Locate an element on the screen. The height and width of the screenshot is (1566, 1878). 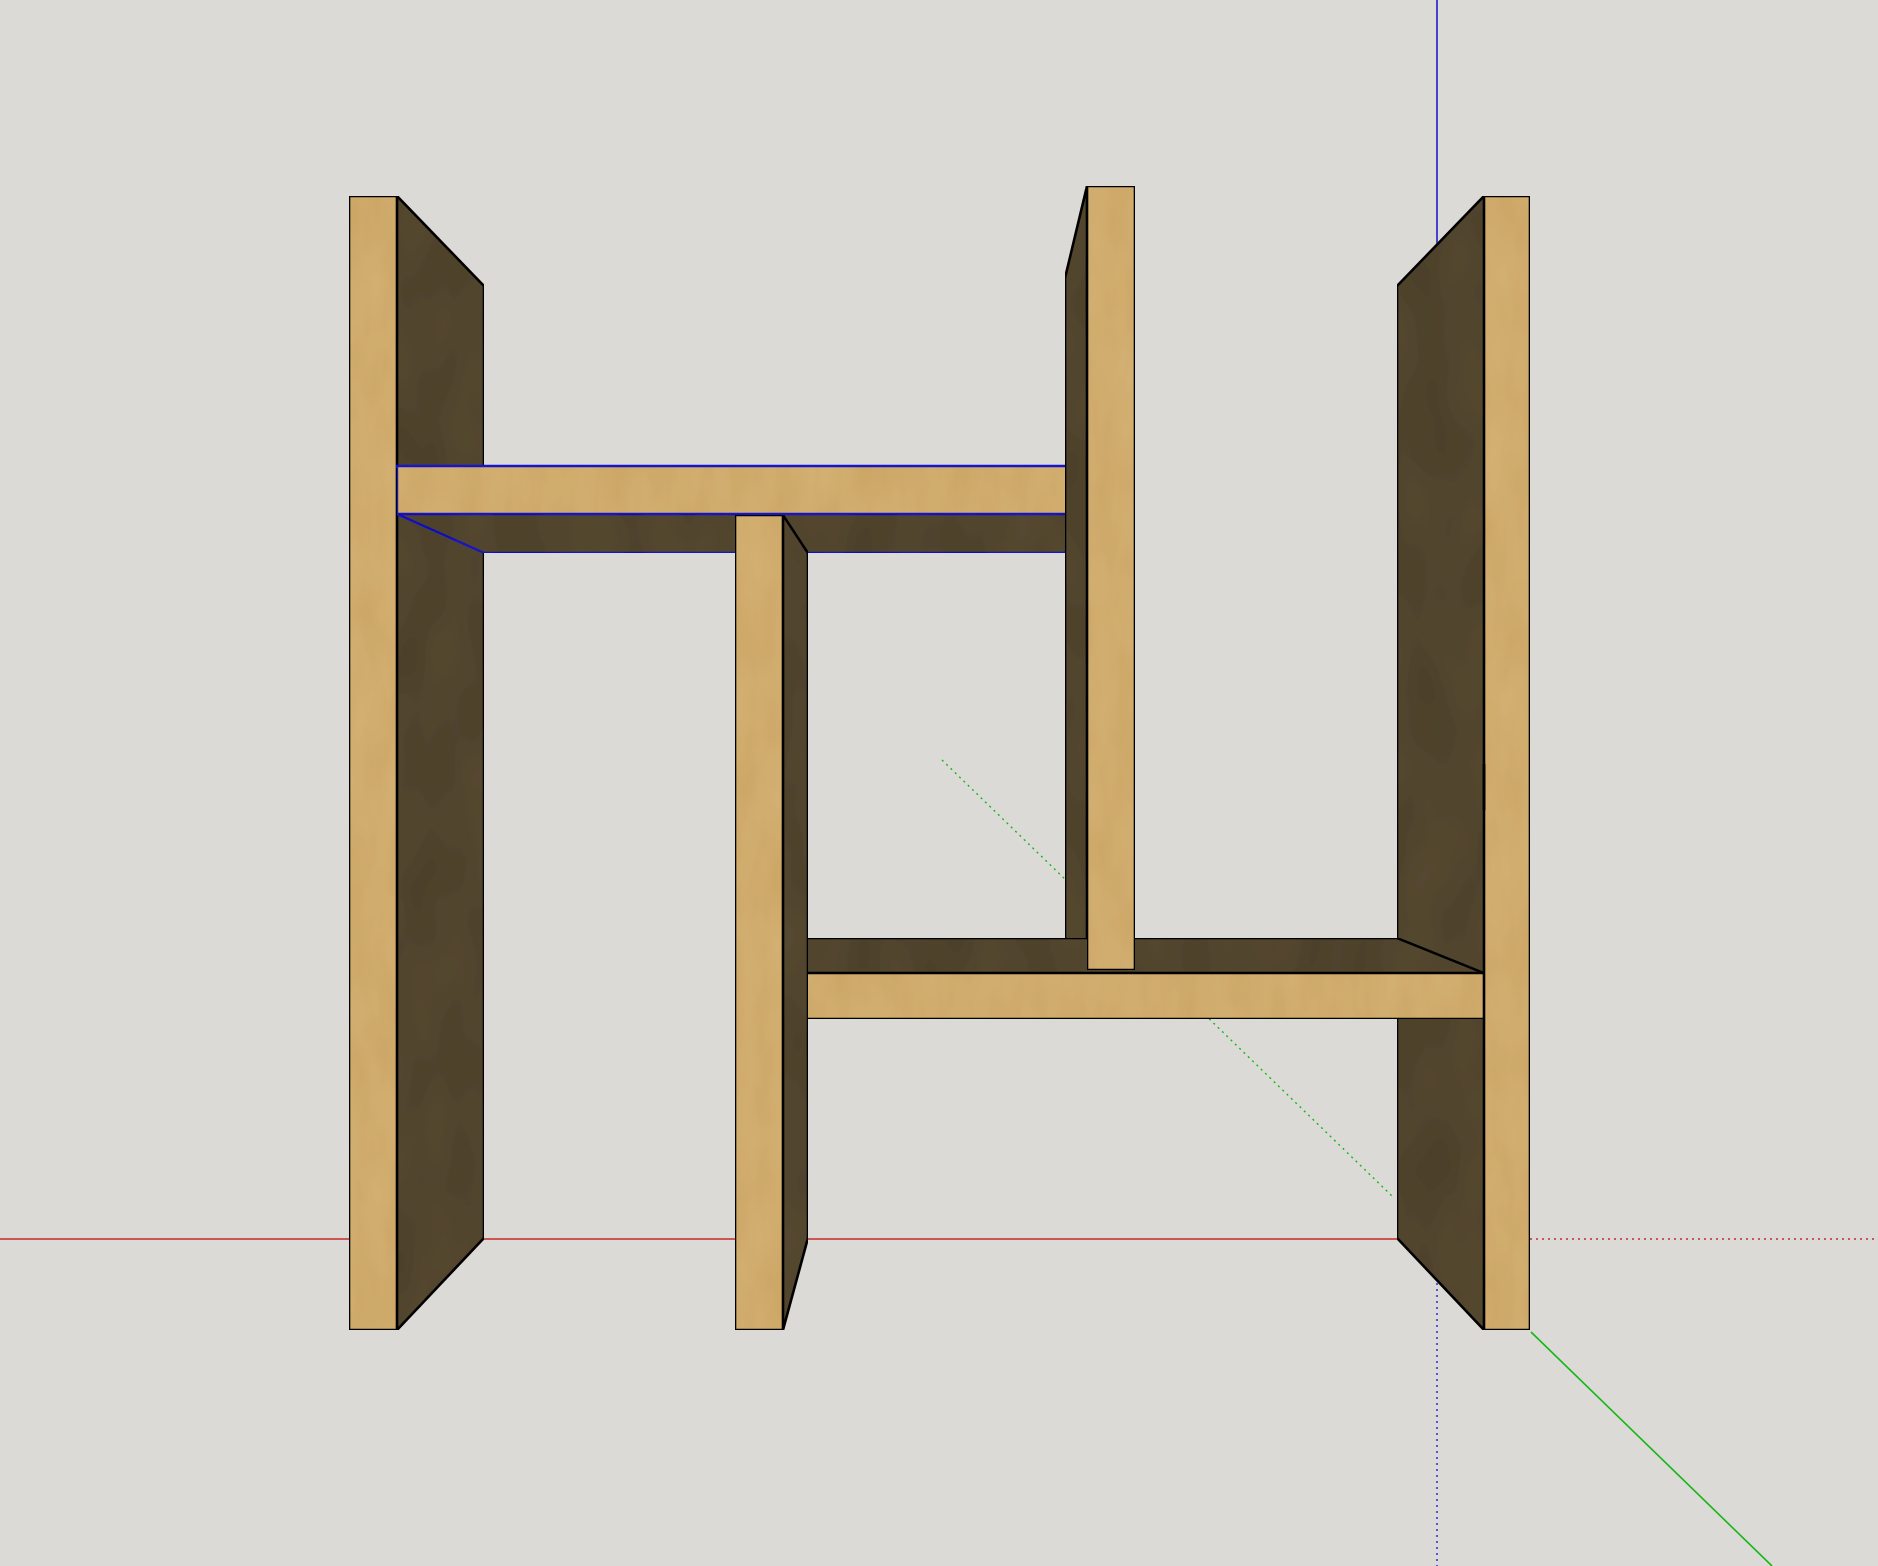
left-panel-front is located at coordinates (373, 763).